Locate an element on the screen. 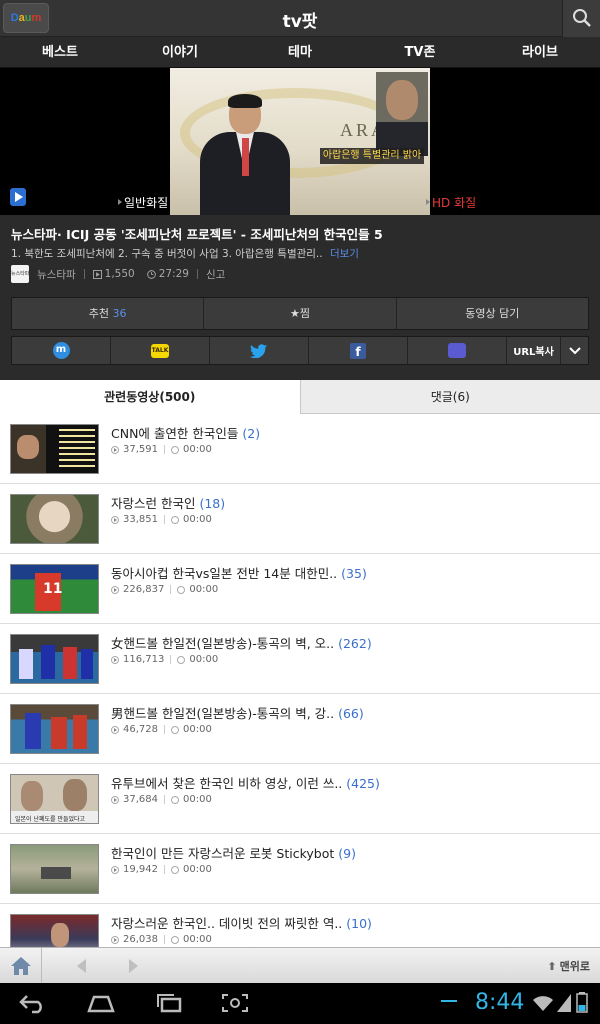 This screenshot has height=1024, width=600. dash-icon is located at coordinates (449, 1001).